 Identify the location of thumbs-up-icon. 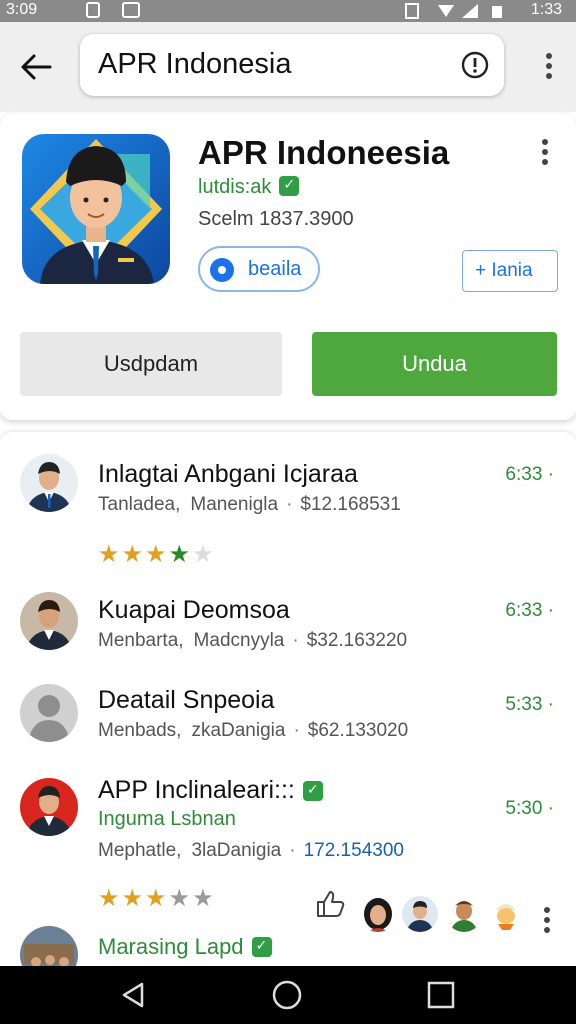
(331, 904).